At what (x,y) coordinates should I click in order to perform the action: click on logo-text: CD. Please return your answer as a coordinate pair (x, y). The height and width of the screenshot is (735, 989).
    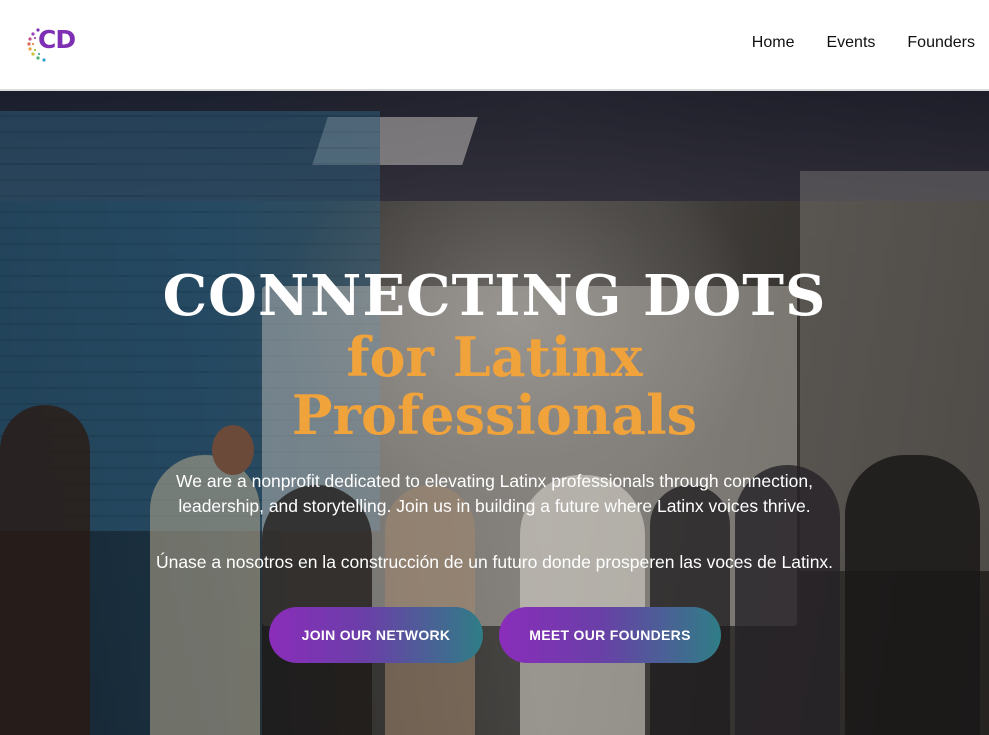
    Looking at the image, I should click on (57, 39).